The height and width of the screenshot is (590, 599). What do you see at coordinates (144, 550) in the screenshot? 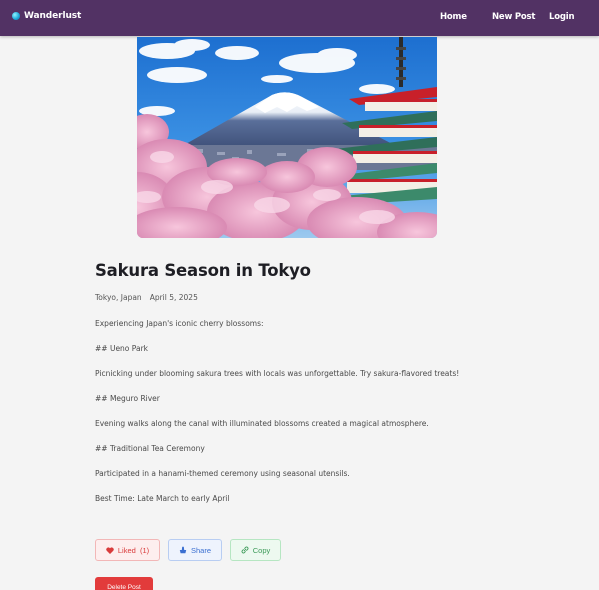
I see `like-count: (1)` at bounding box center [144, 550].